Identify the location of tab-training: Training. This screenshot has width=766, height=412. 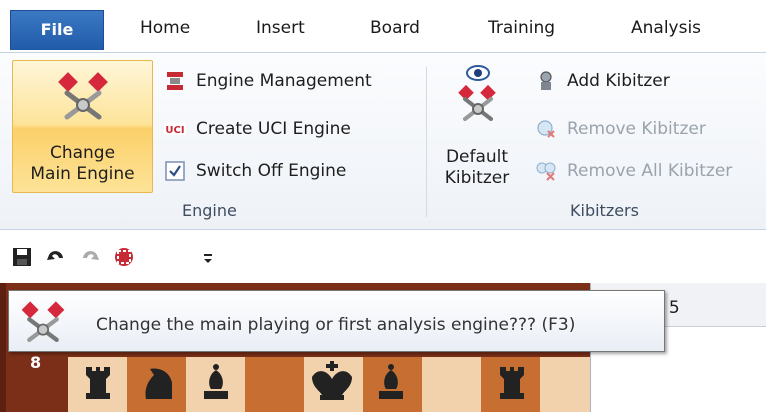
(521, 28).